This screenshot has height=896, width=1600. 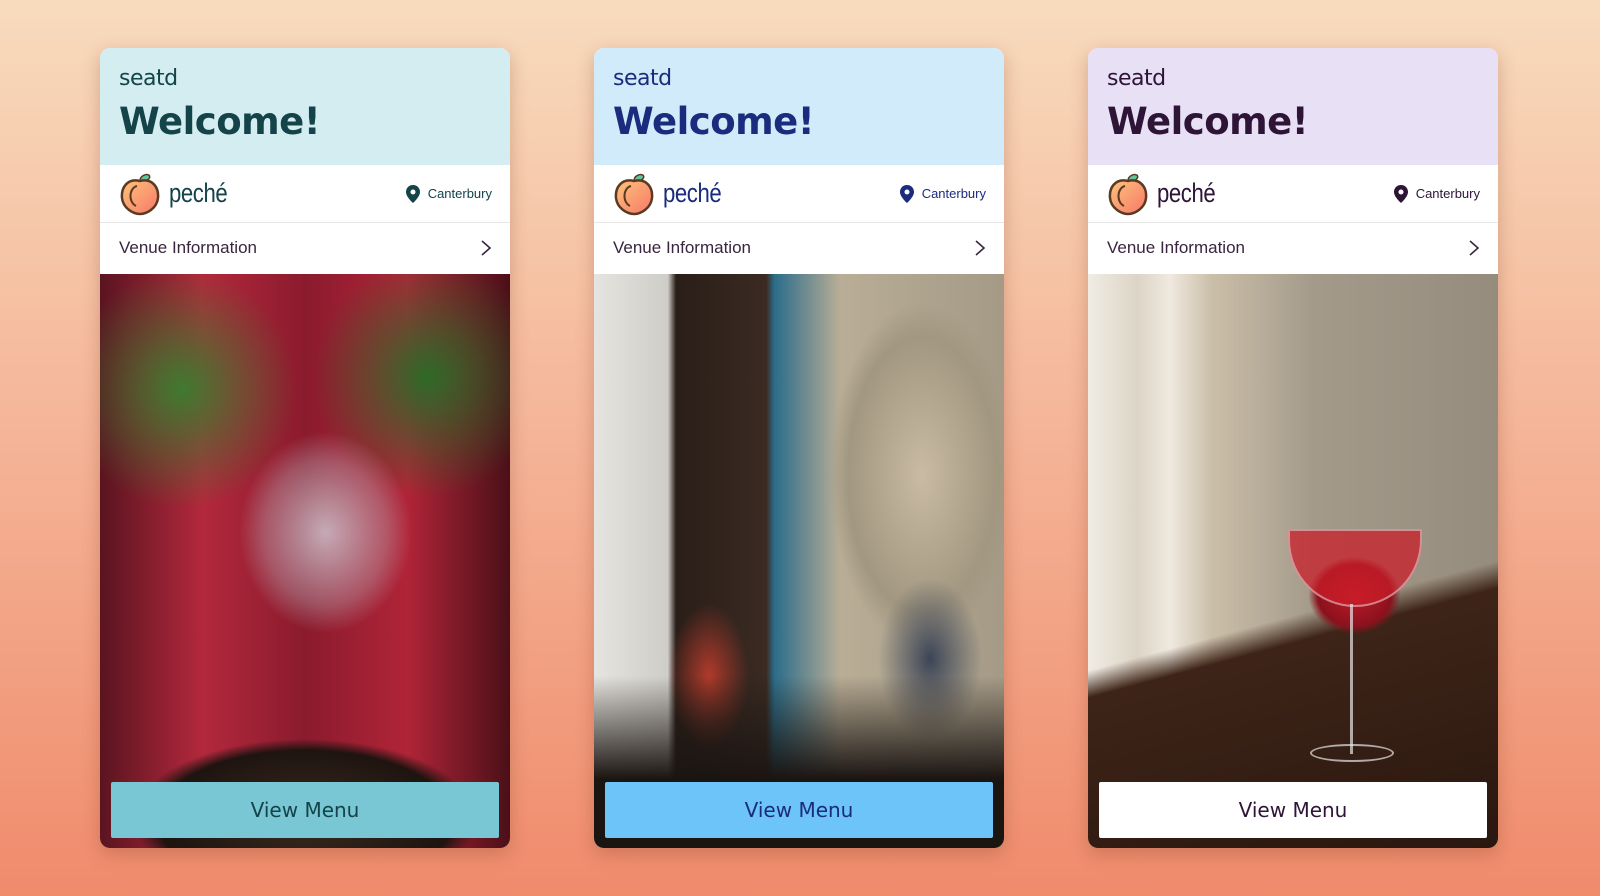 What do you see at coordinates (1351, 679) in the screenshot?
I see `cocktail-glass-stem` at bounding box center [1351, 679].